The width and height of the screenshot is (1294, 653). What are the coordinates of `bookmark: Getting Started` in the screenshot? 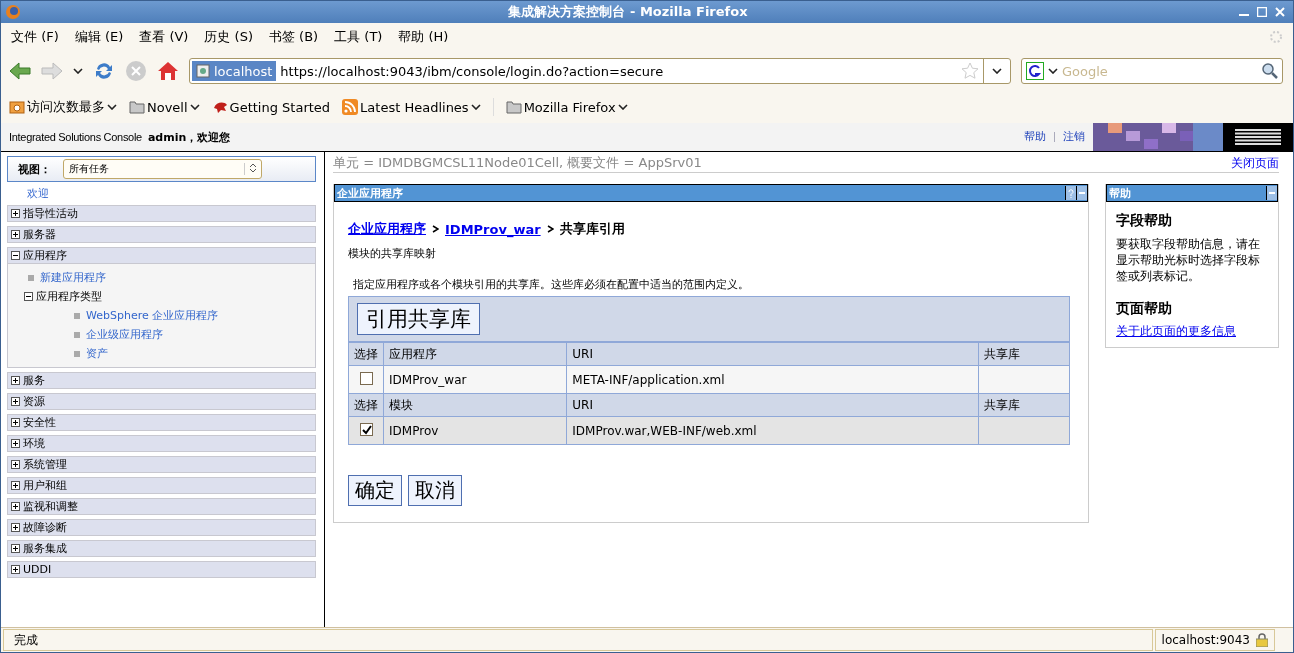 It's located at (271, 107).